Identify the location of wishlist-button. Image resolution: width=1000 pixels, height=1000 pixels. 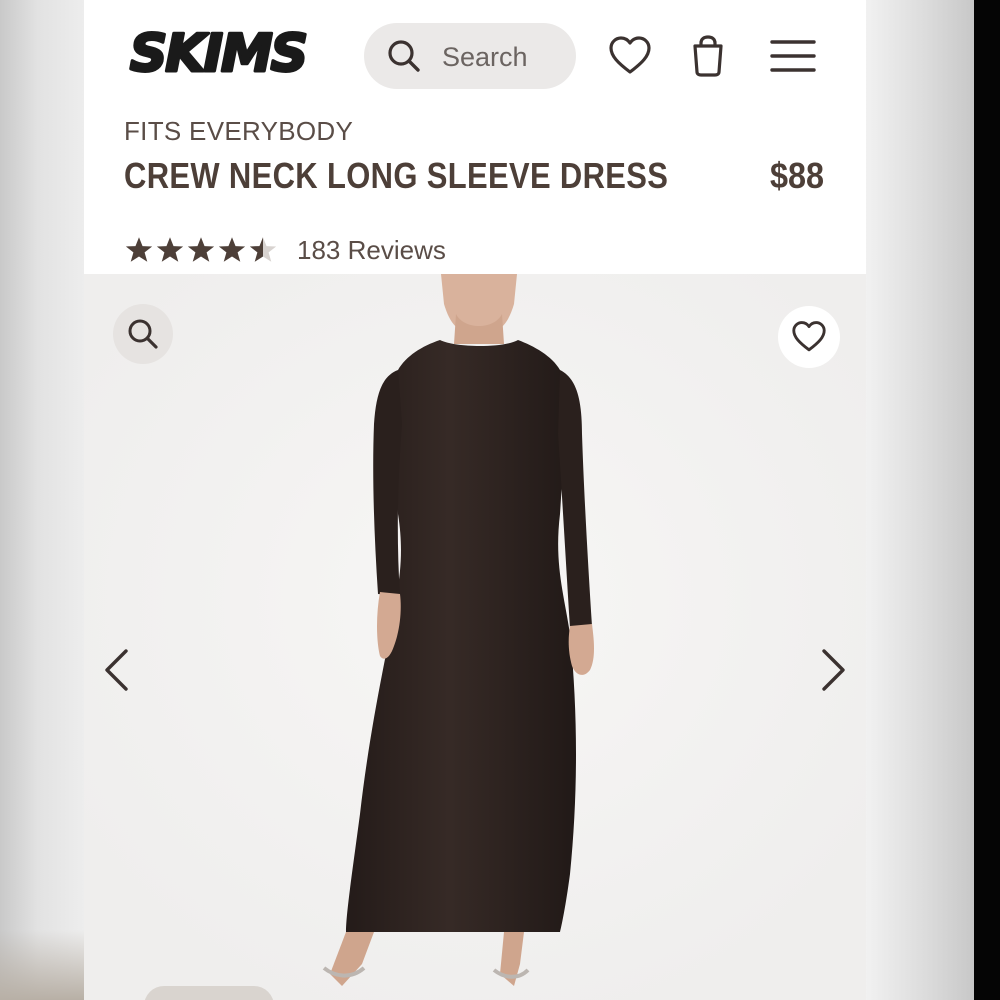
(630, 56).